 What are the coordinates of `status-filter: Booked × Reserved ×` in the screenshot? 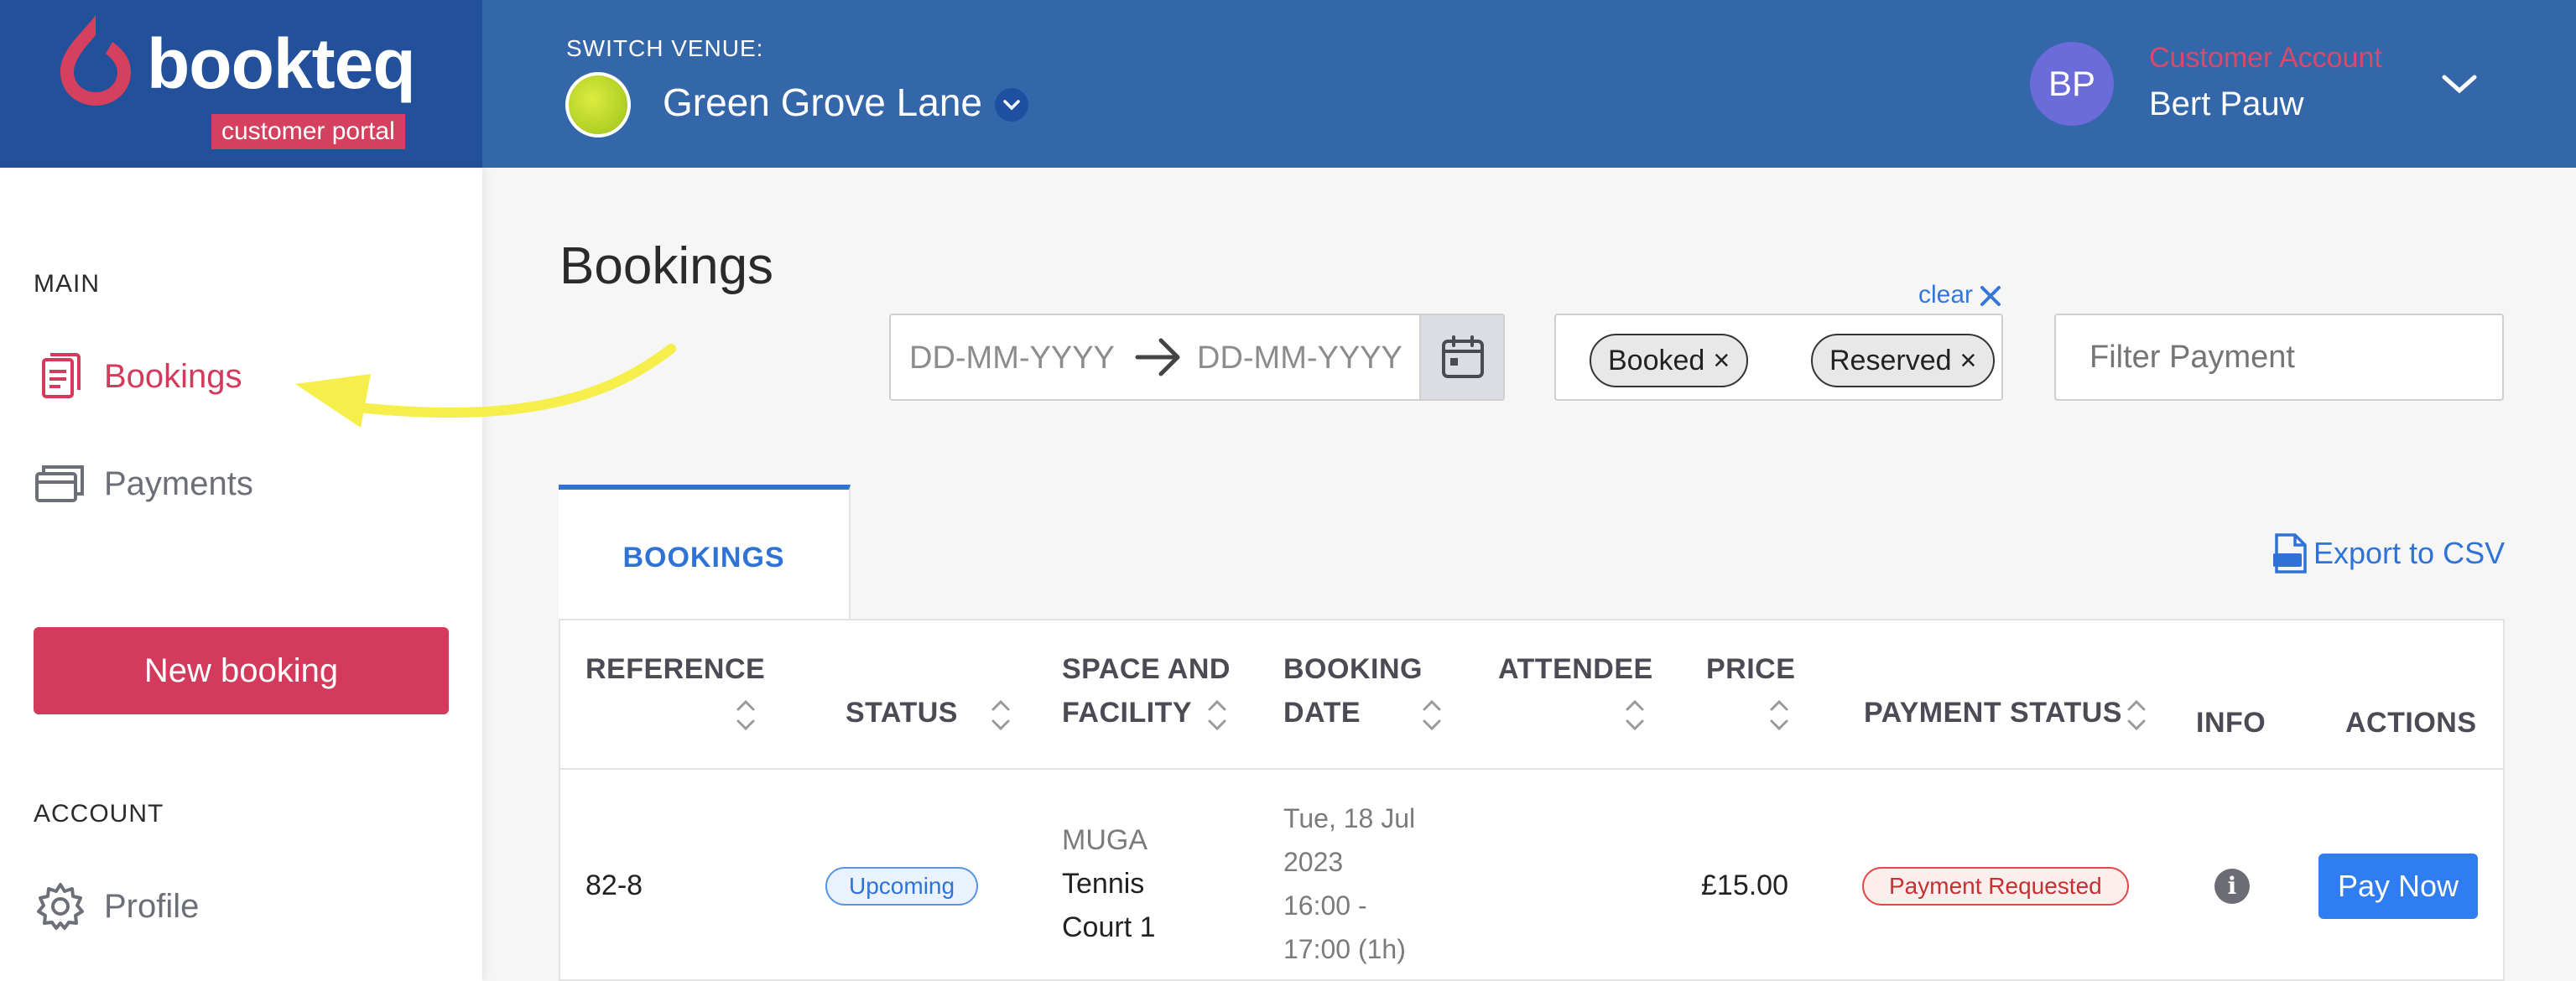 It's located at (1778, 357).